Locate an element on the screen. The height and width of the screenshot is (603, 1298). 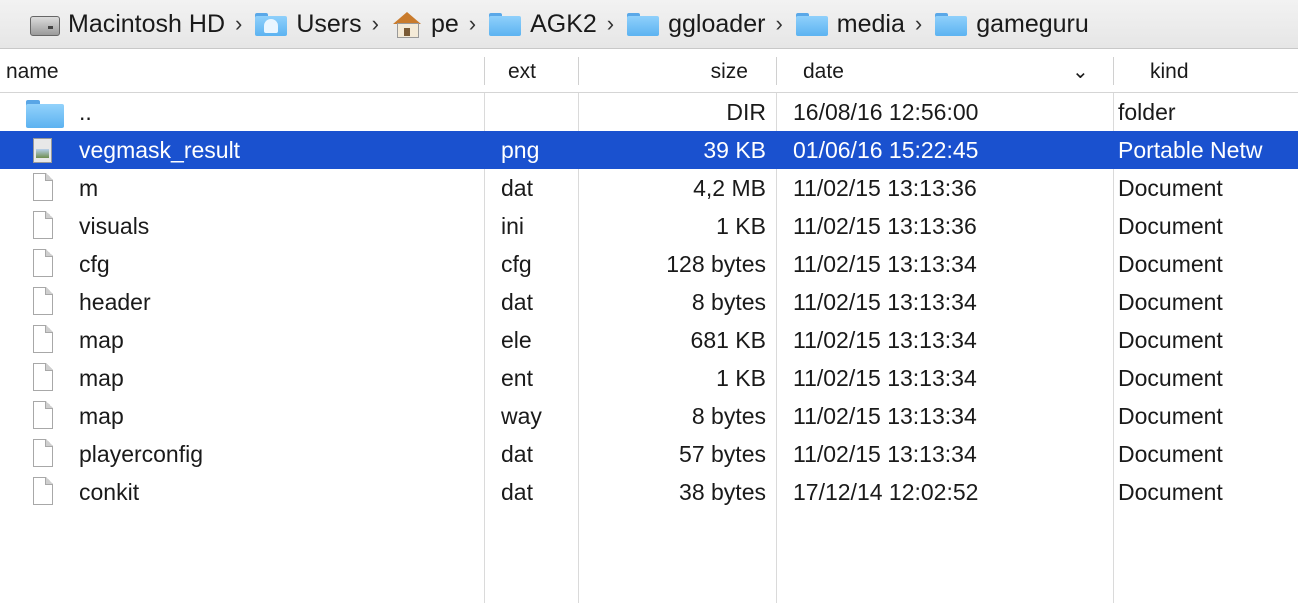
breadcrumb-label: media is located at coordinates (870, 23).